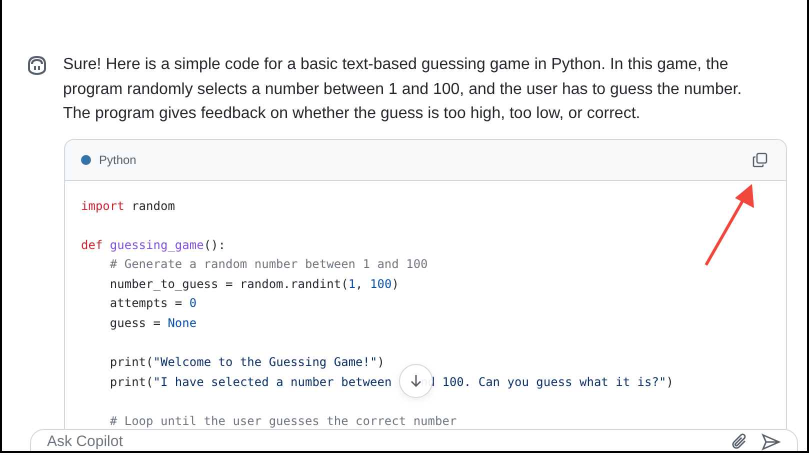 Image resolution: width=809 pixels, height=455 pixels. What do you see at coordinates (117, 159) in the screenshot?
I see `language-label: Python` at bounding box center [117, 159].